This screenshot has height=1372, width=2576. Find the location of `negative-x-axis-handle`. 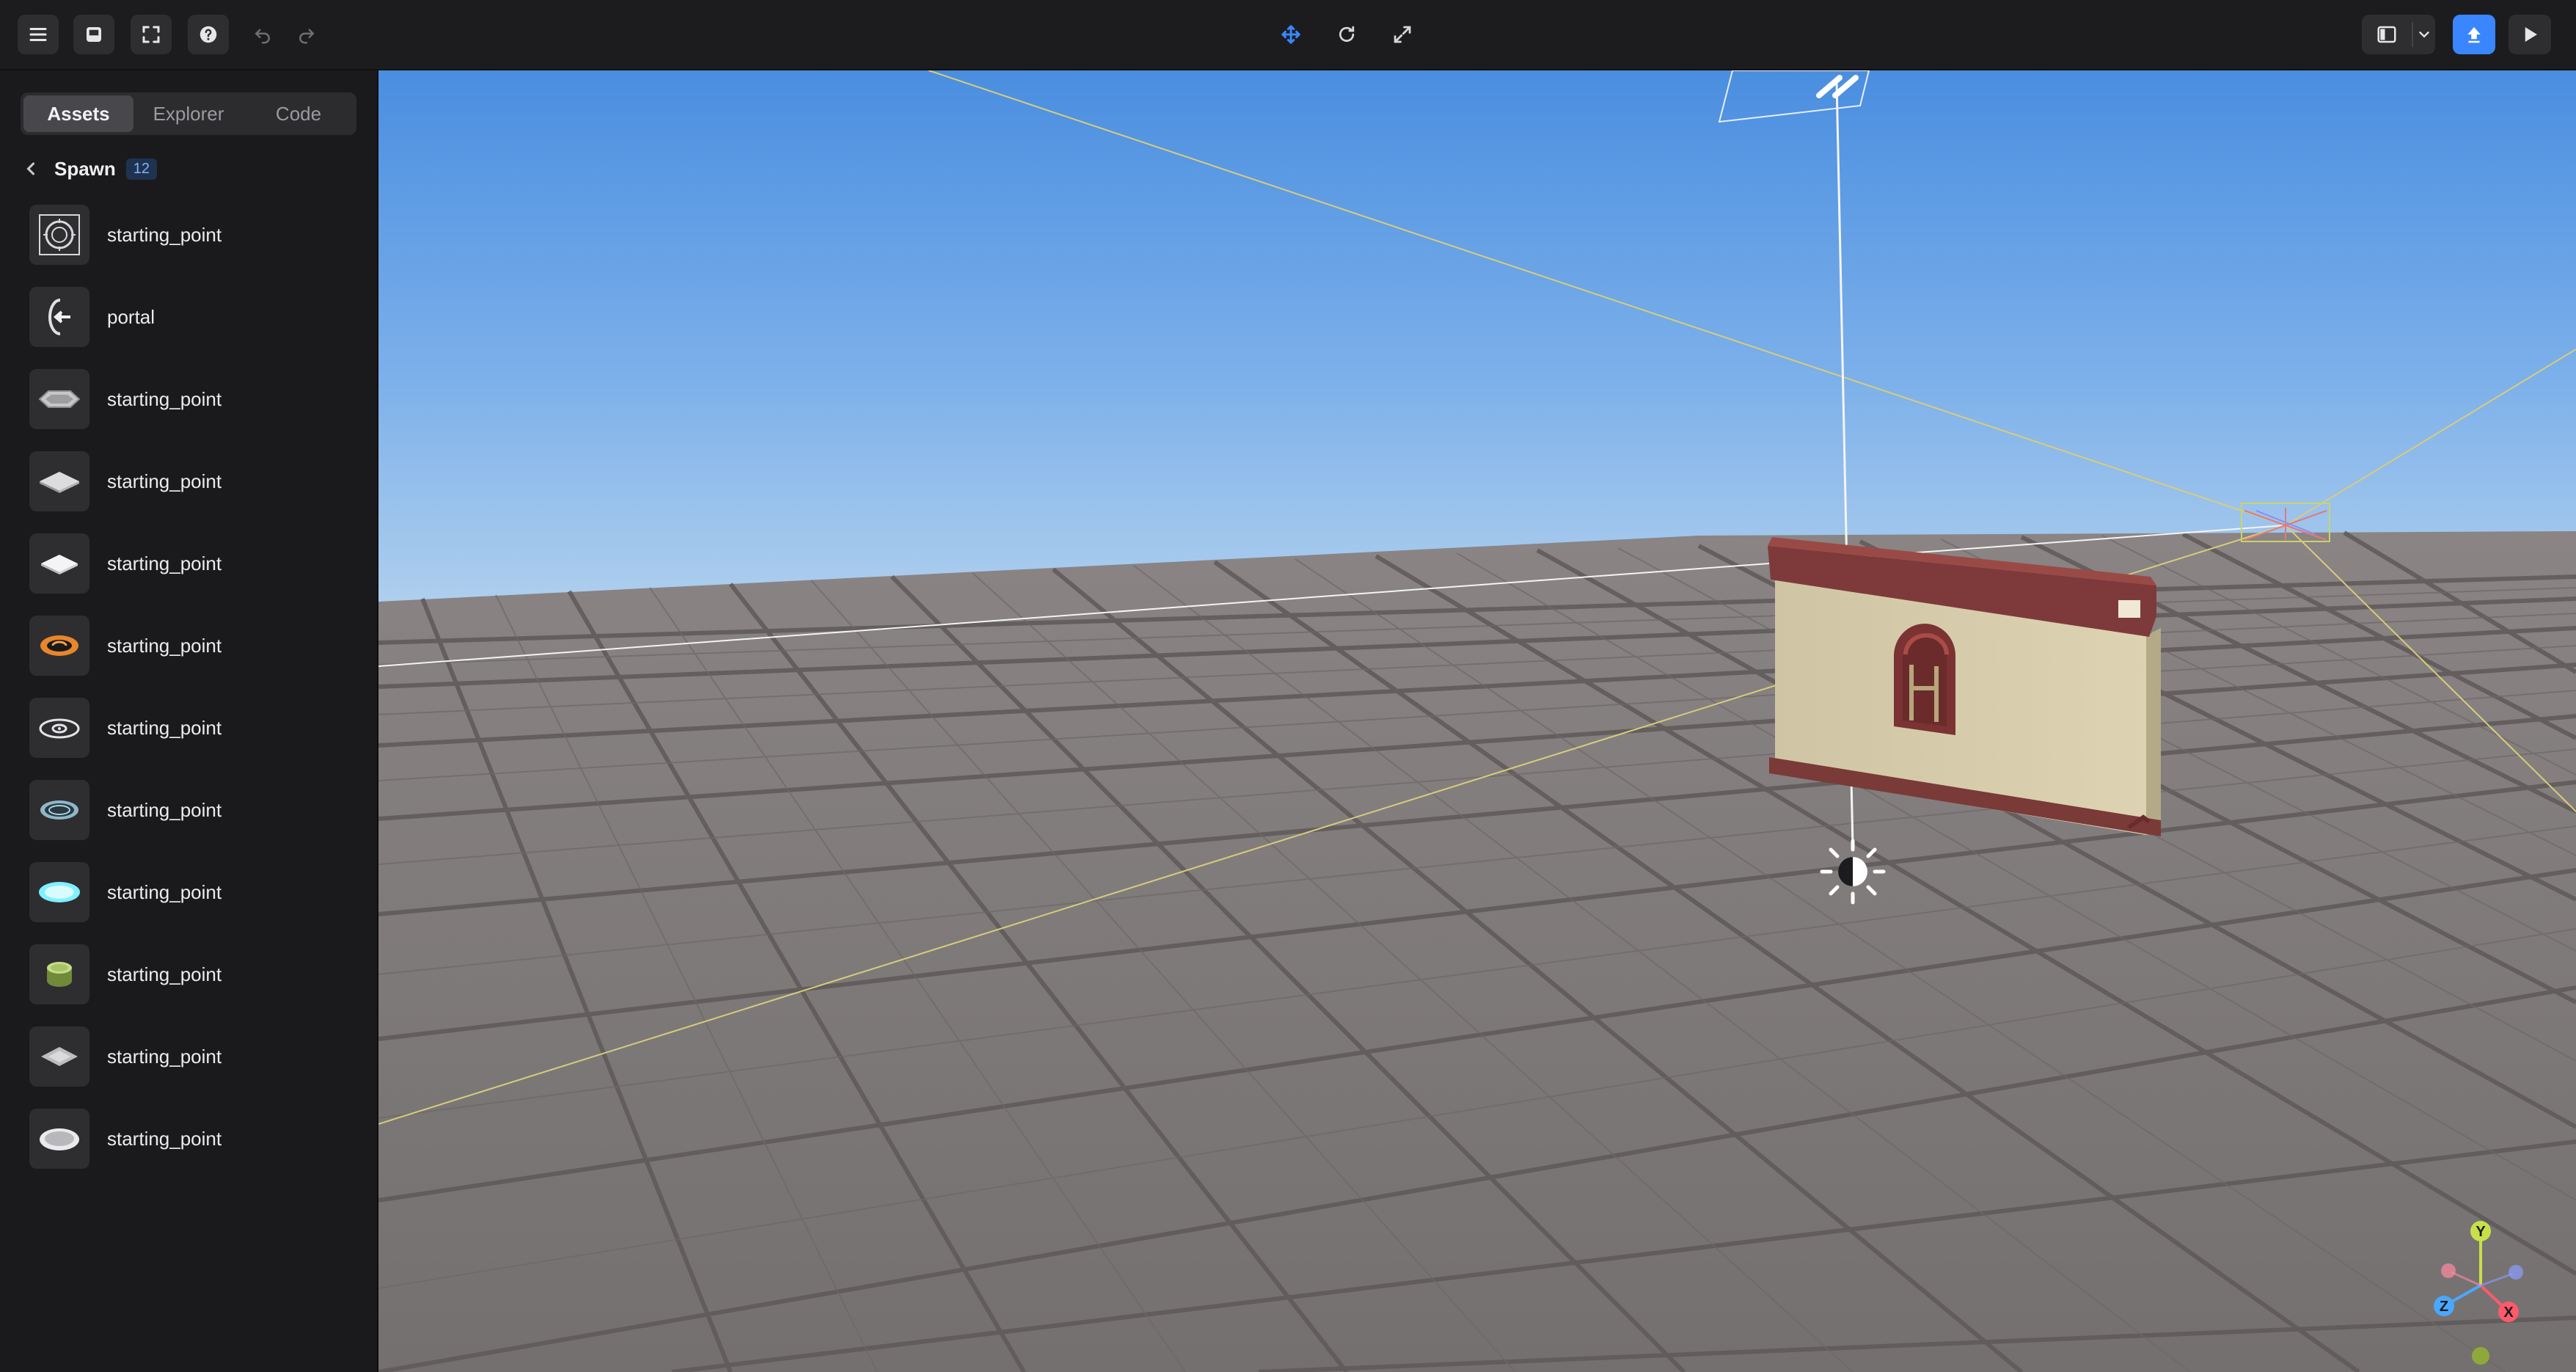

negative-x-axis-handle is located at coordinates (2448, 1270).